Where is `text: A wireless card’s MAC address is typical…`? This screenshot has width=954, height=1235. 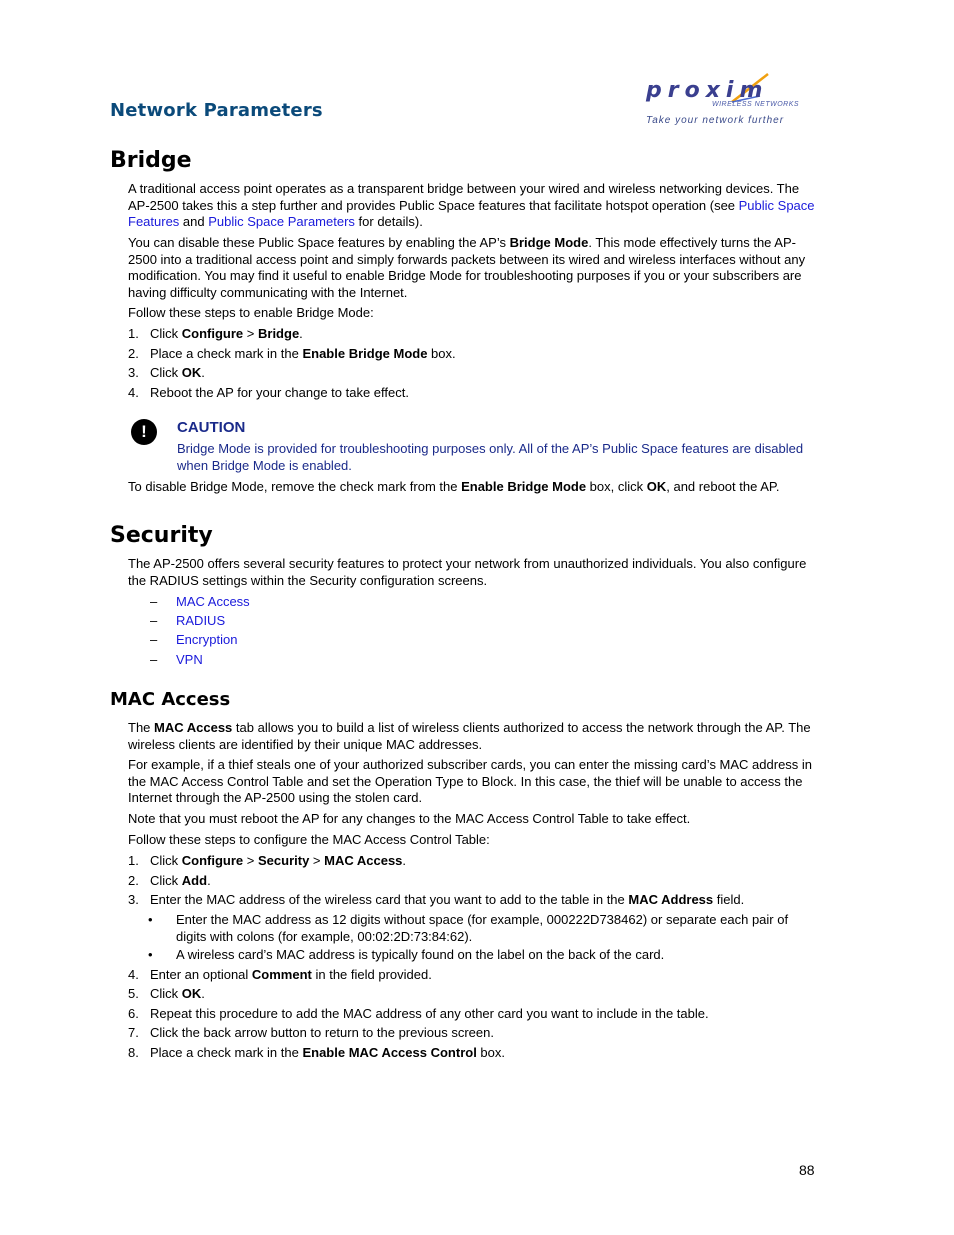 text: A wireless card’s MAC address is typical… is located at coordinates (420, 954).